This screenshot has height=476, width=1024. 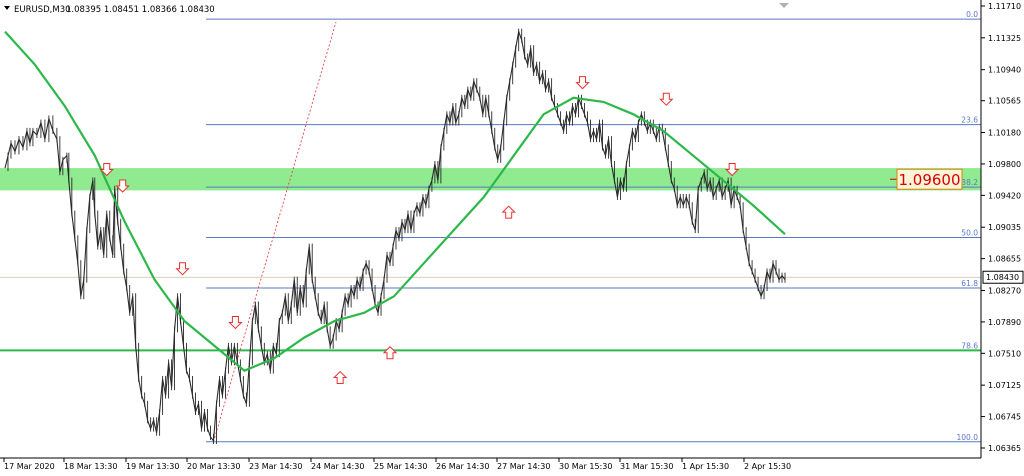 I want to click on fib-level-label-2: 38.2, so click(x=969, y=182).